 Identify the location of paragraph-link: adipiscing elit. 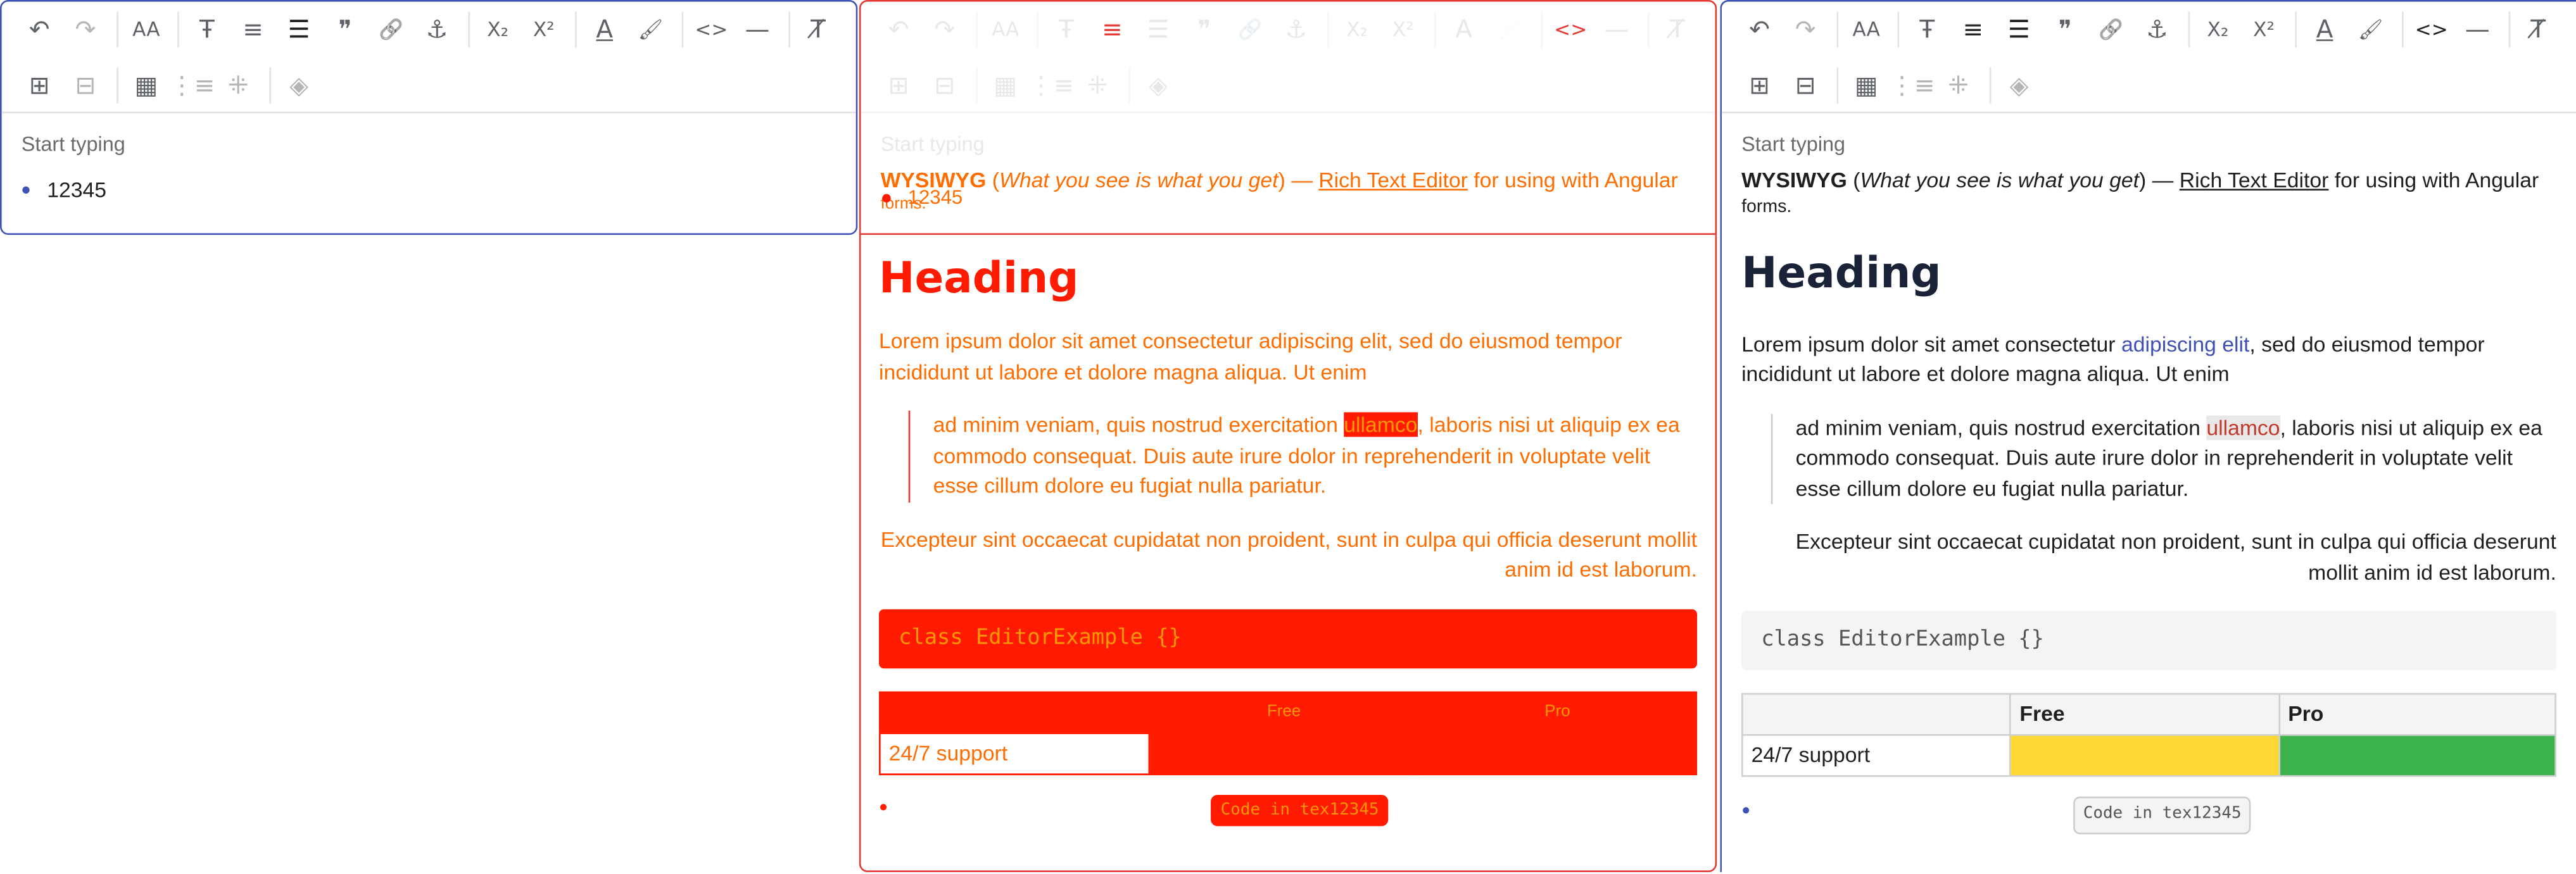
(2185, 344).